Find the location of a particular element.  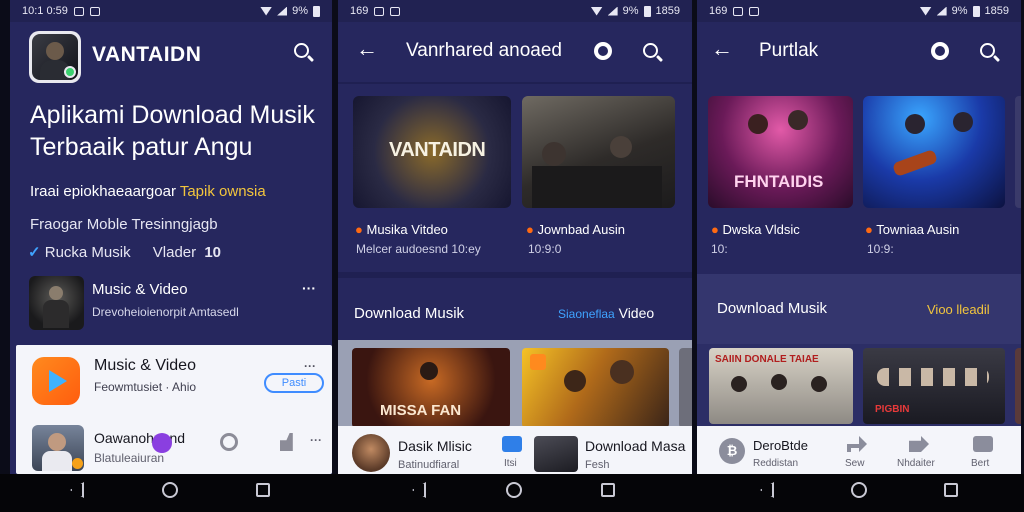

tab-sub: Reddistan is located at coordinates (776, 463).